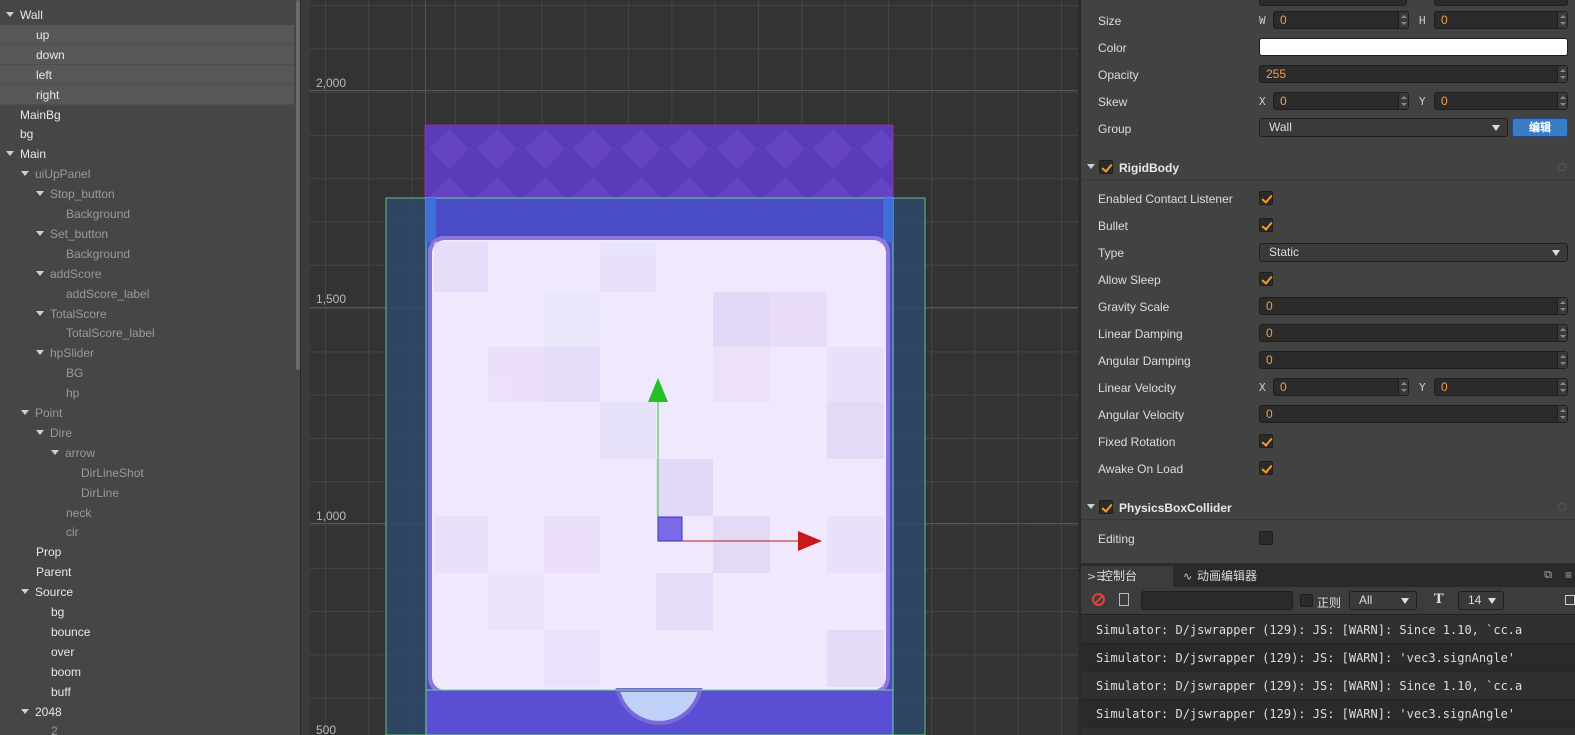 Image resolution: width=1575 pixels, height=735 pixels. Describe the element at coordinates (147, 94) in the screenshot. I see `hierarchy-node: right` at that location.